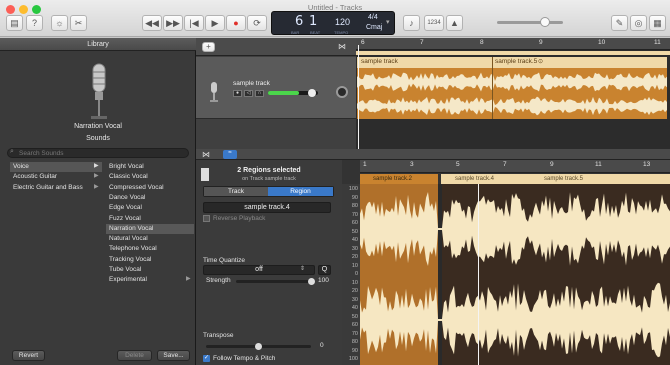  What do you see at coordinates (552, 164) in the screenshot?
I see `ruler-tick: 9` at bounding box center [552, 164].